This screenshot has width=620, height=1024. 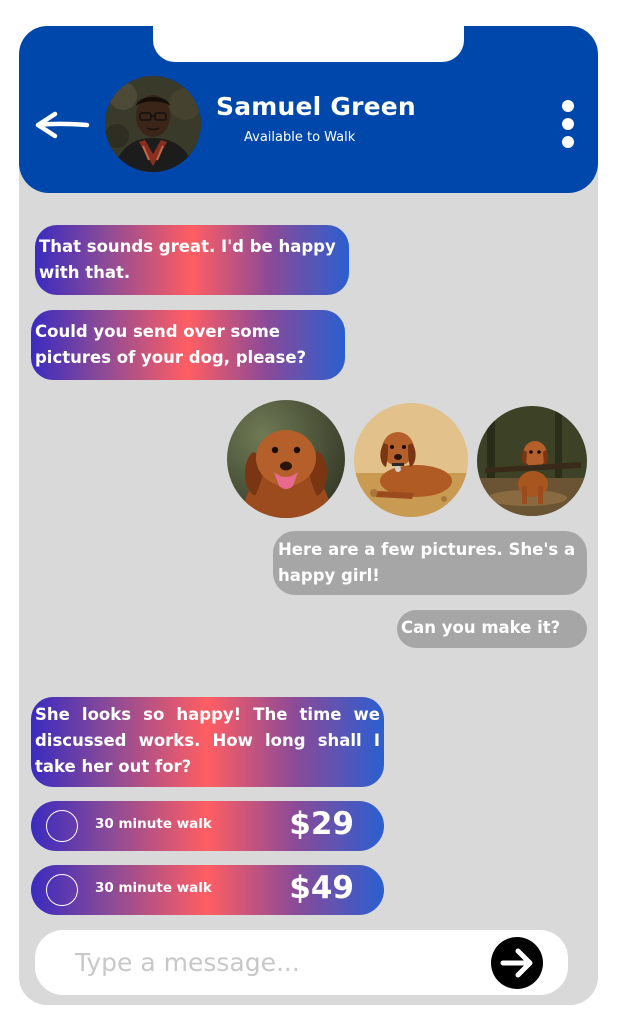 What do you see at coordinates (275, 962) in the screenshot?
I see `message-input` at bounding box center [275, 962].